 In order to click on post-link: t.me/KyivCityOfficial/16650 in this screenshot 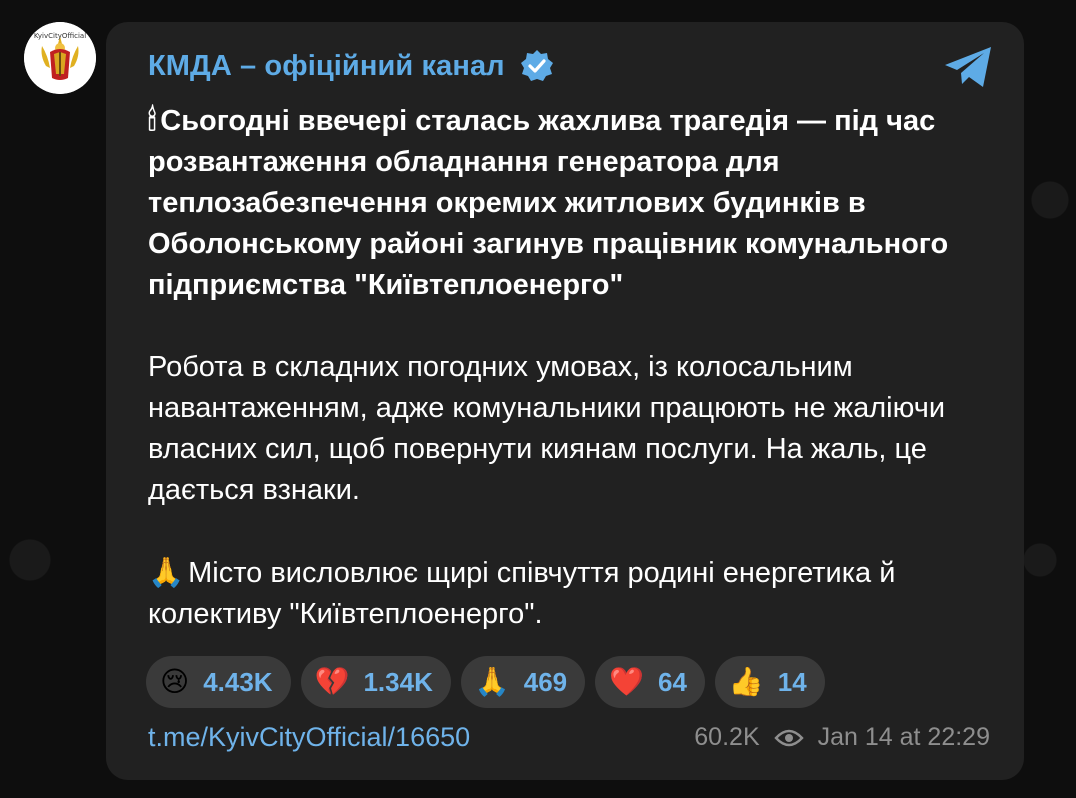, I will do `click(309, 737)`.